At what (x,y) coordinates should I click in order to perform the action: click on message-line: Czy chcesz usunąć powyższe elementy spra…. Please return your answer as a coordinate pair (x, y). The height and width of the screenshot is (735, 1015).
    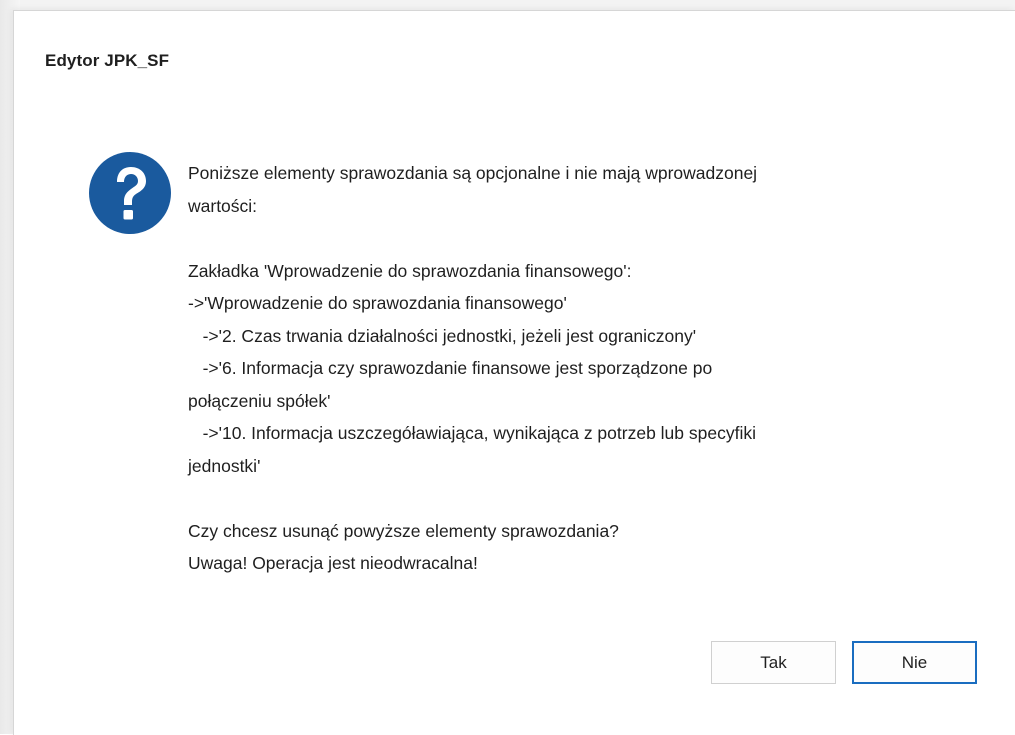
    Looking at the image, I should click on (403, 530).